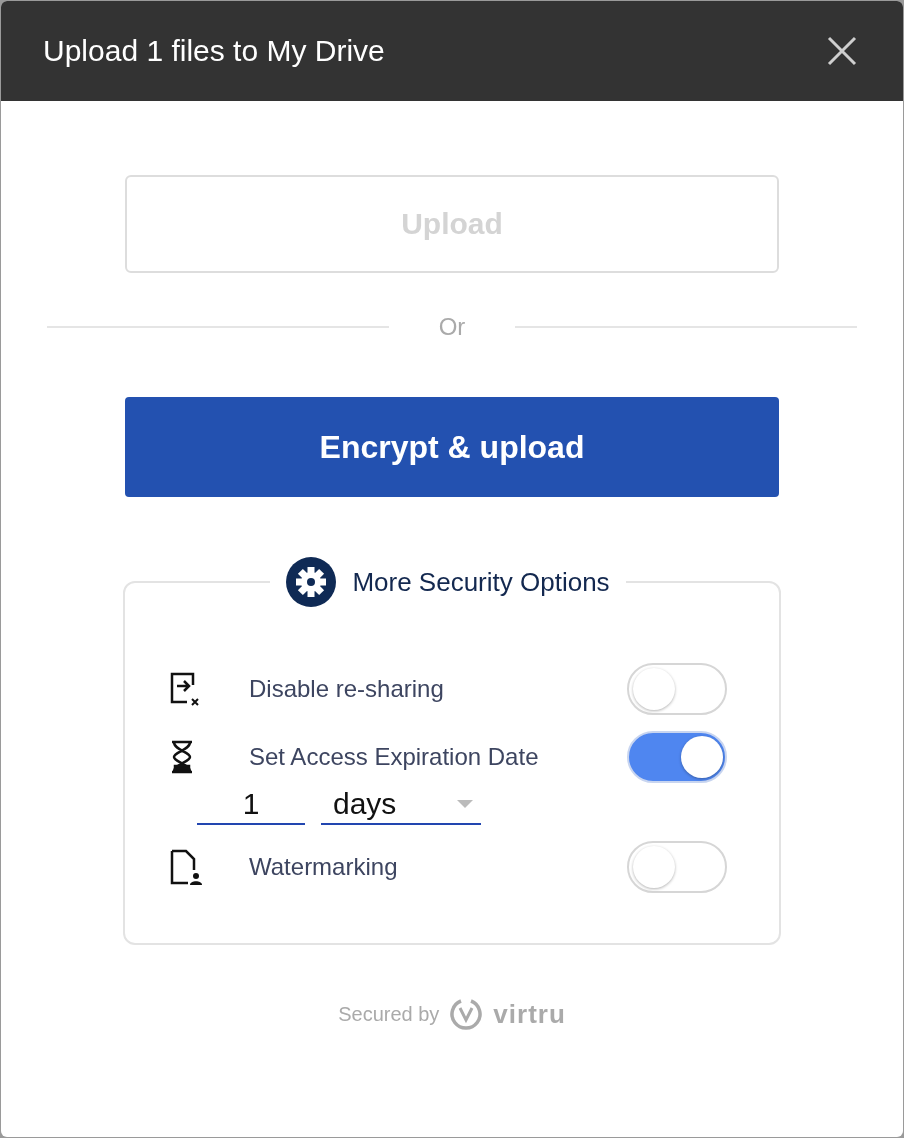 The width and height of the screenshot is (904, 1138). What do you see at coordinates (465, 804) in the screenshot?
I see `caret-icon` at bounding box center [465, 804].